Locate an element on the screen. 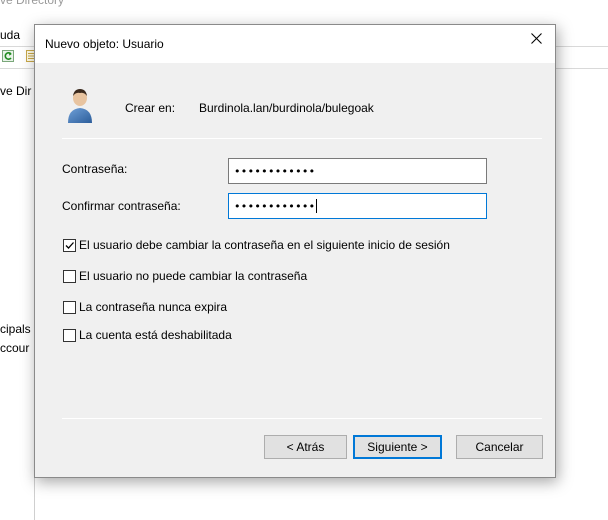 The height and width of the screenshot is (520, 608). create-in-path: Burdinola.lan/burdinola/bulegoak is located at coordinates (286, 108).